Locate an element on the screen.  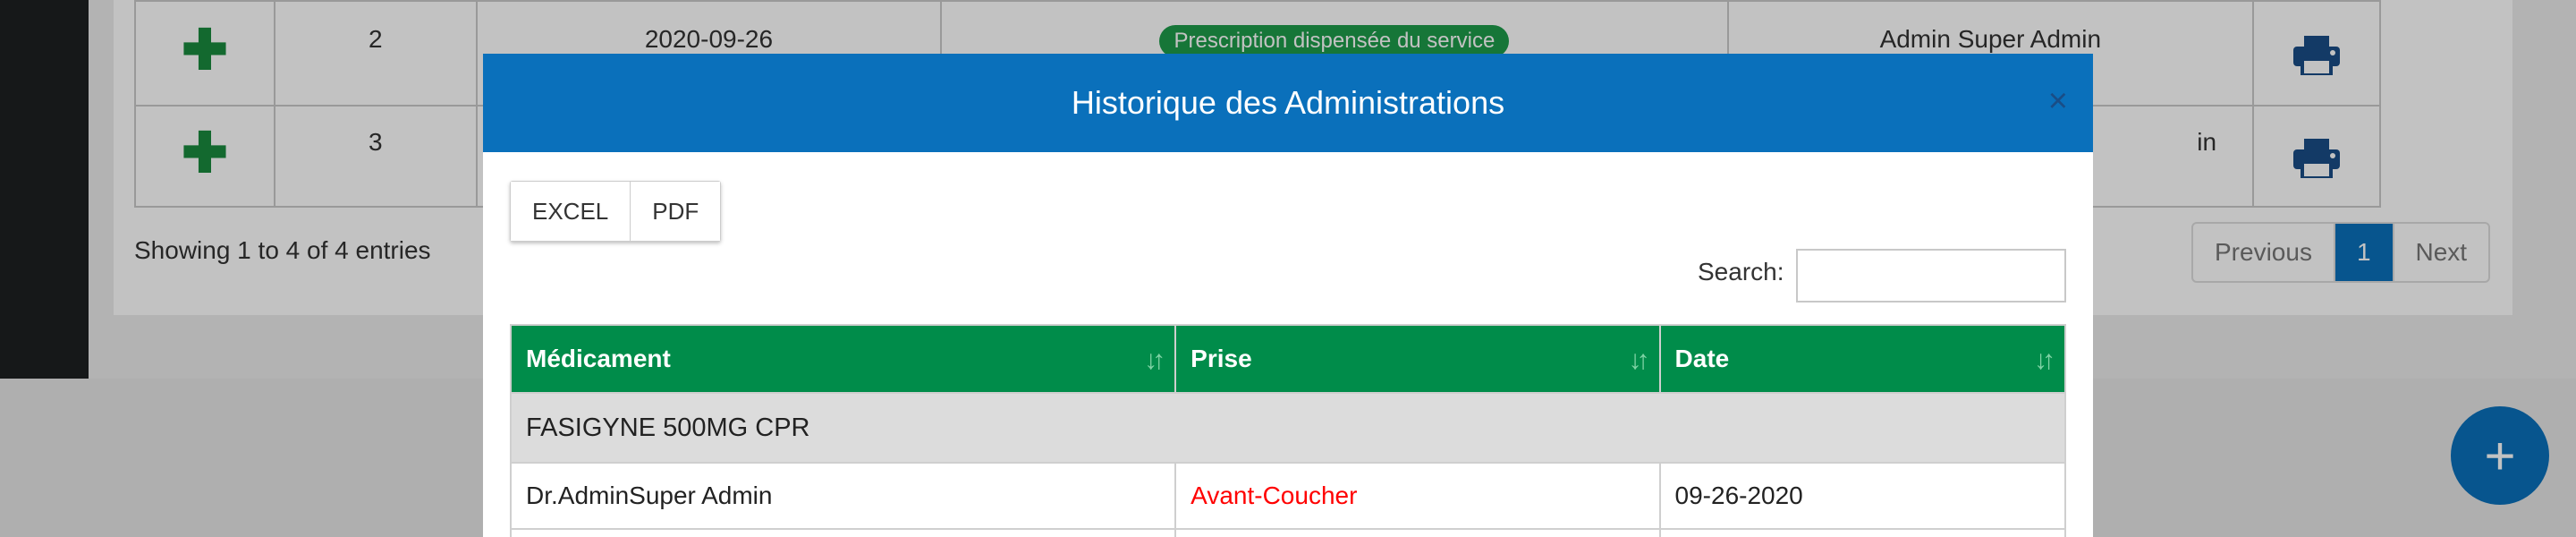
close-icon: × is located at coordinates (2058, 101).